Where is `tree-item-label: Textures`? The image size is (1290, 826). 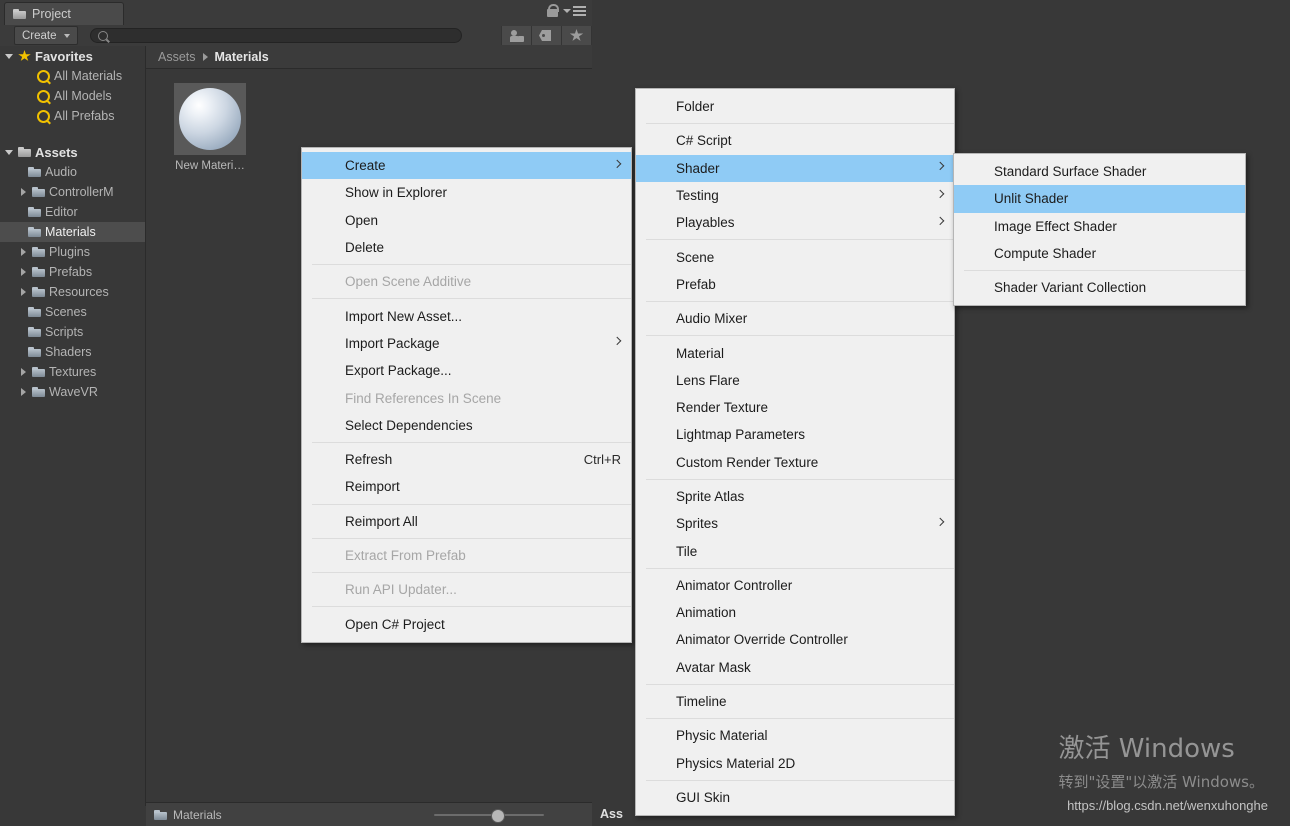
tree-item-label: Textures is located at coordinates (73, 372).